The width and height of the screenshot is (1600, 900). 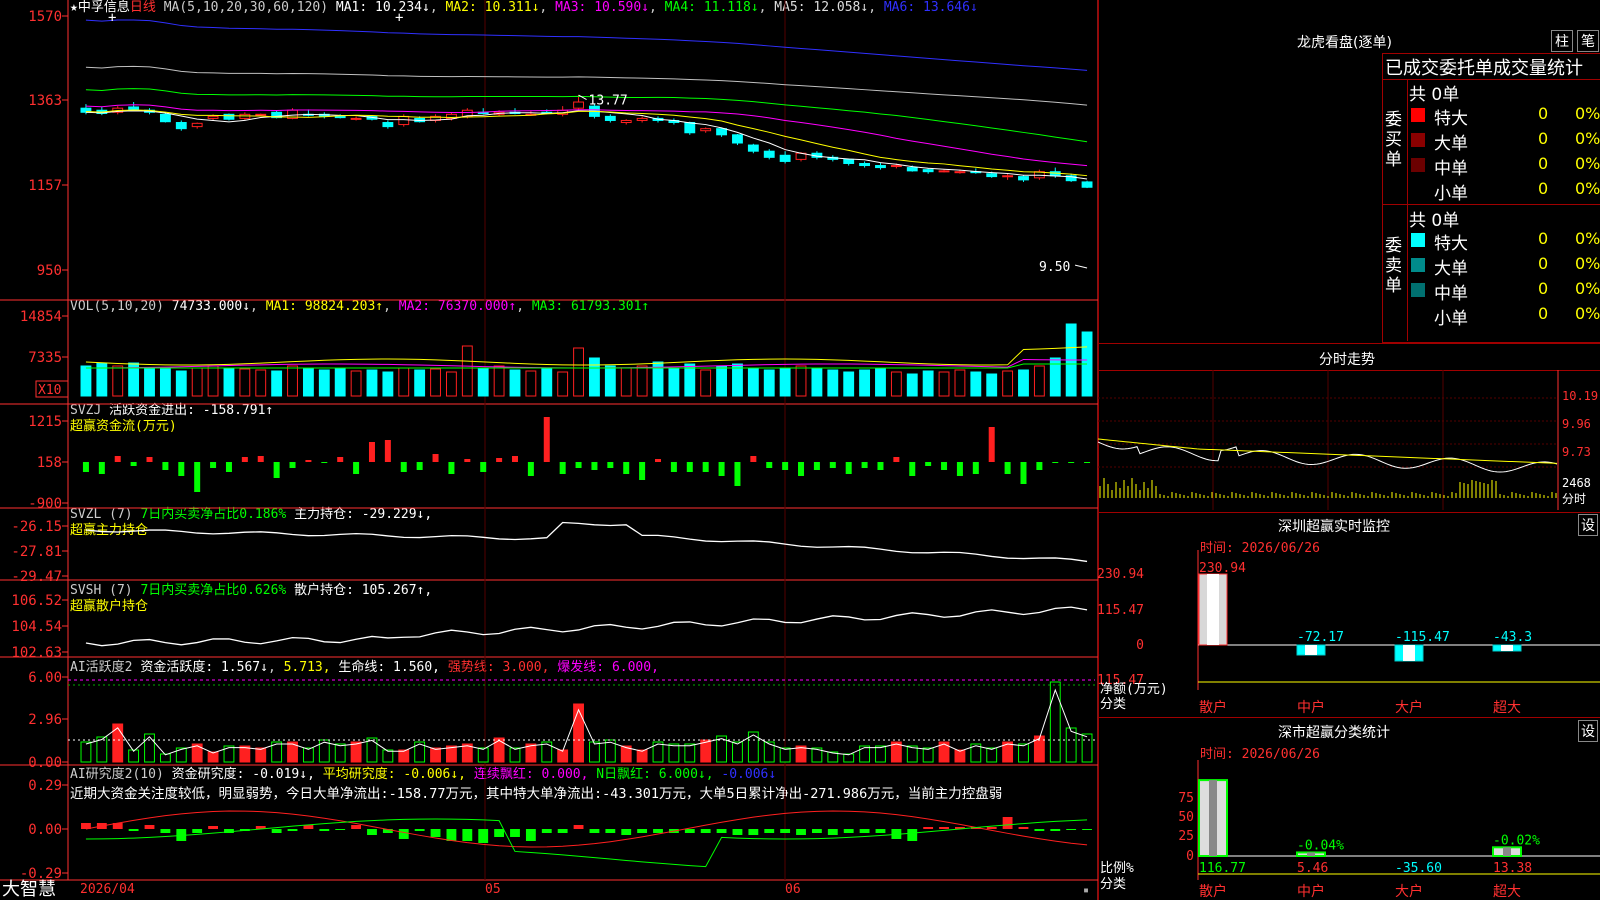 I want to click on sz-bar-highlight, so click(x=1409, y=653).